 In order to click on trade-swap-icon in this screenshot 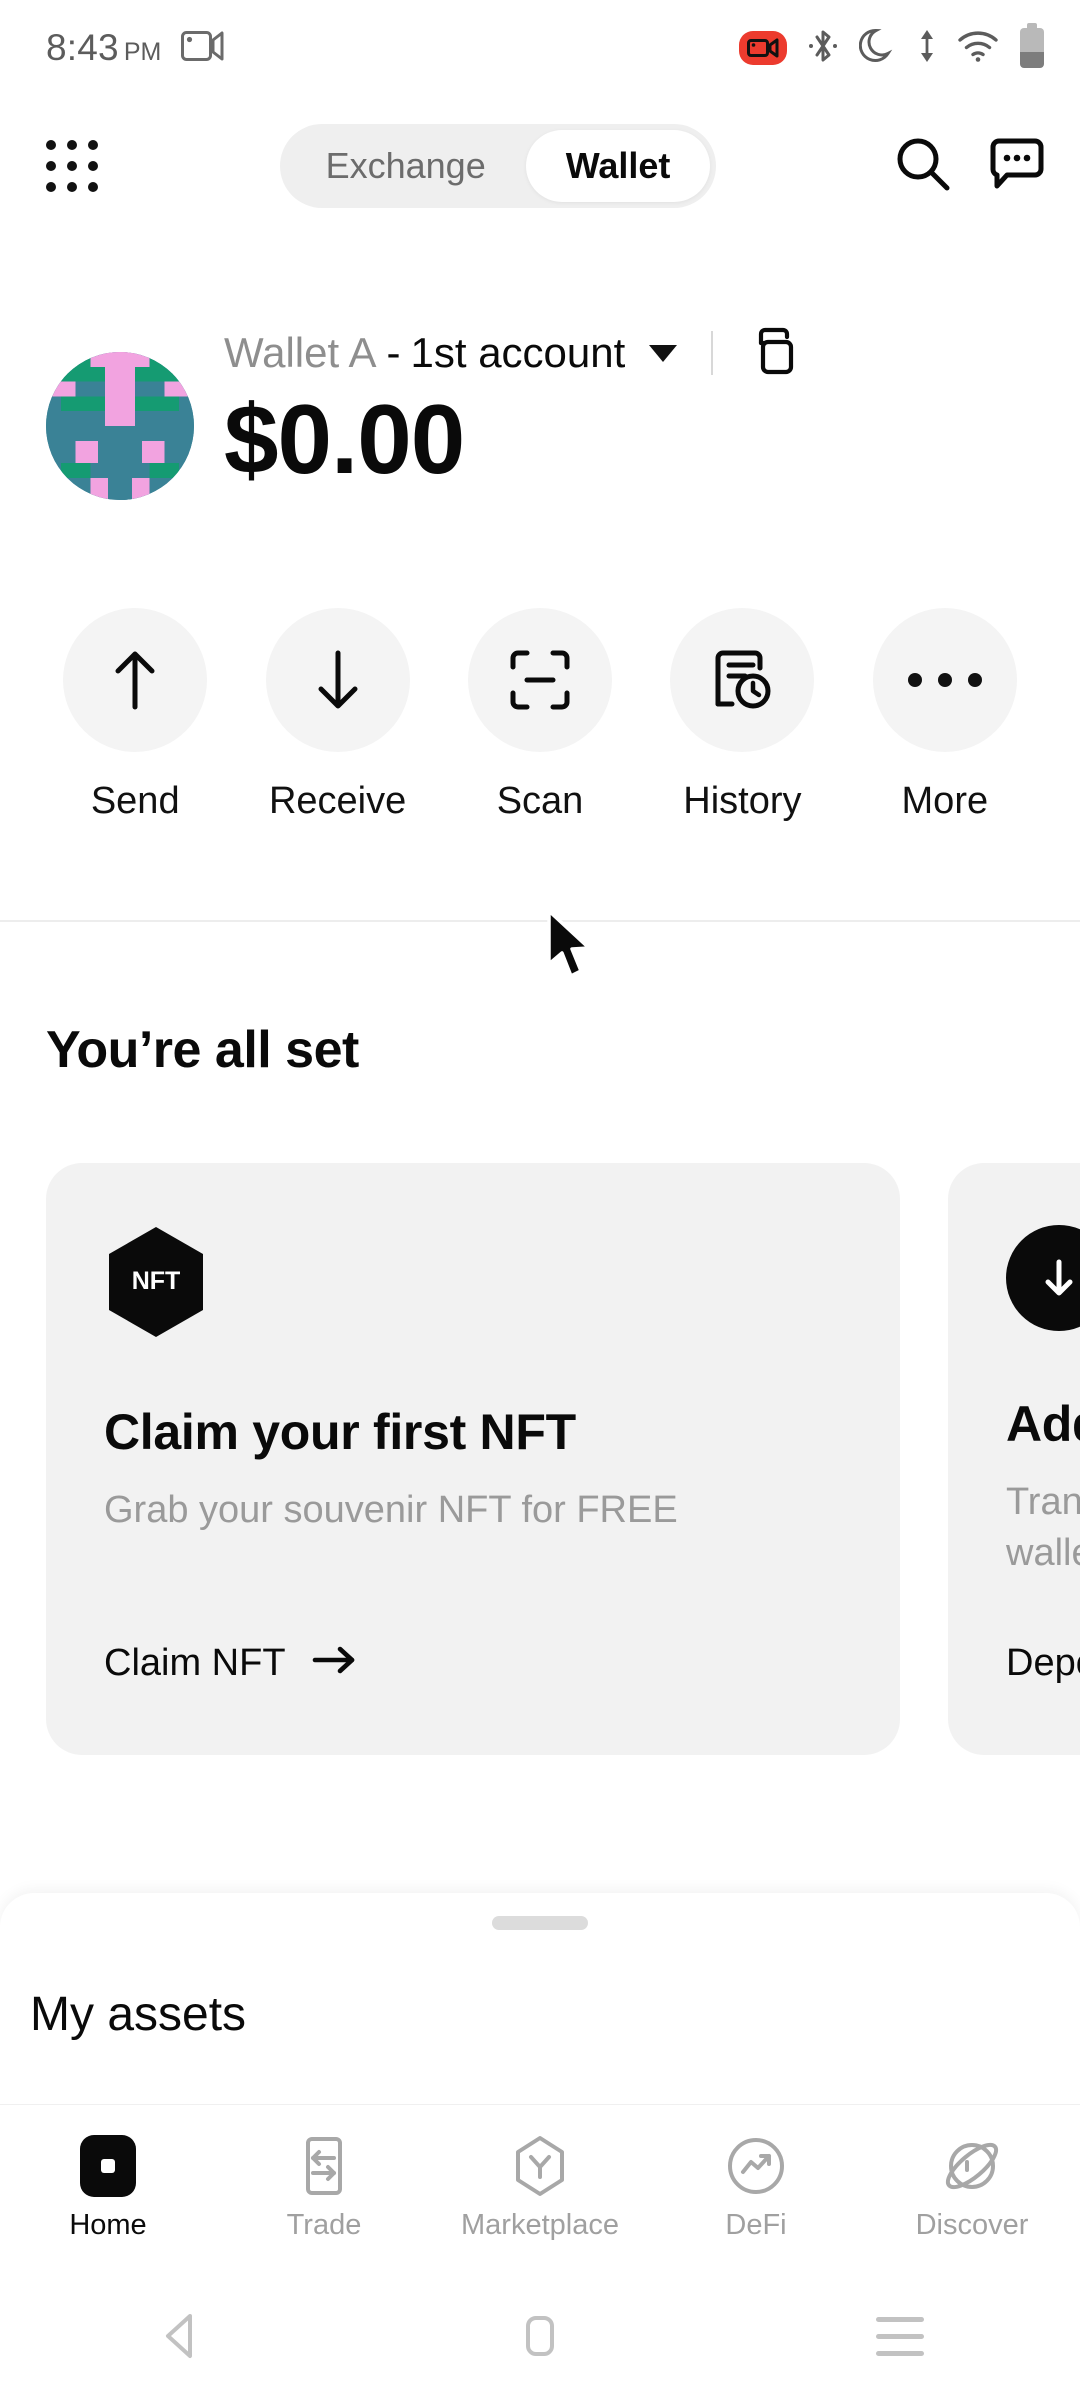, I will do `click(324, 2166)`.